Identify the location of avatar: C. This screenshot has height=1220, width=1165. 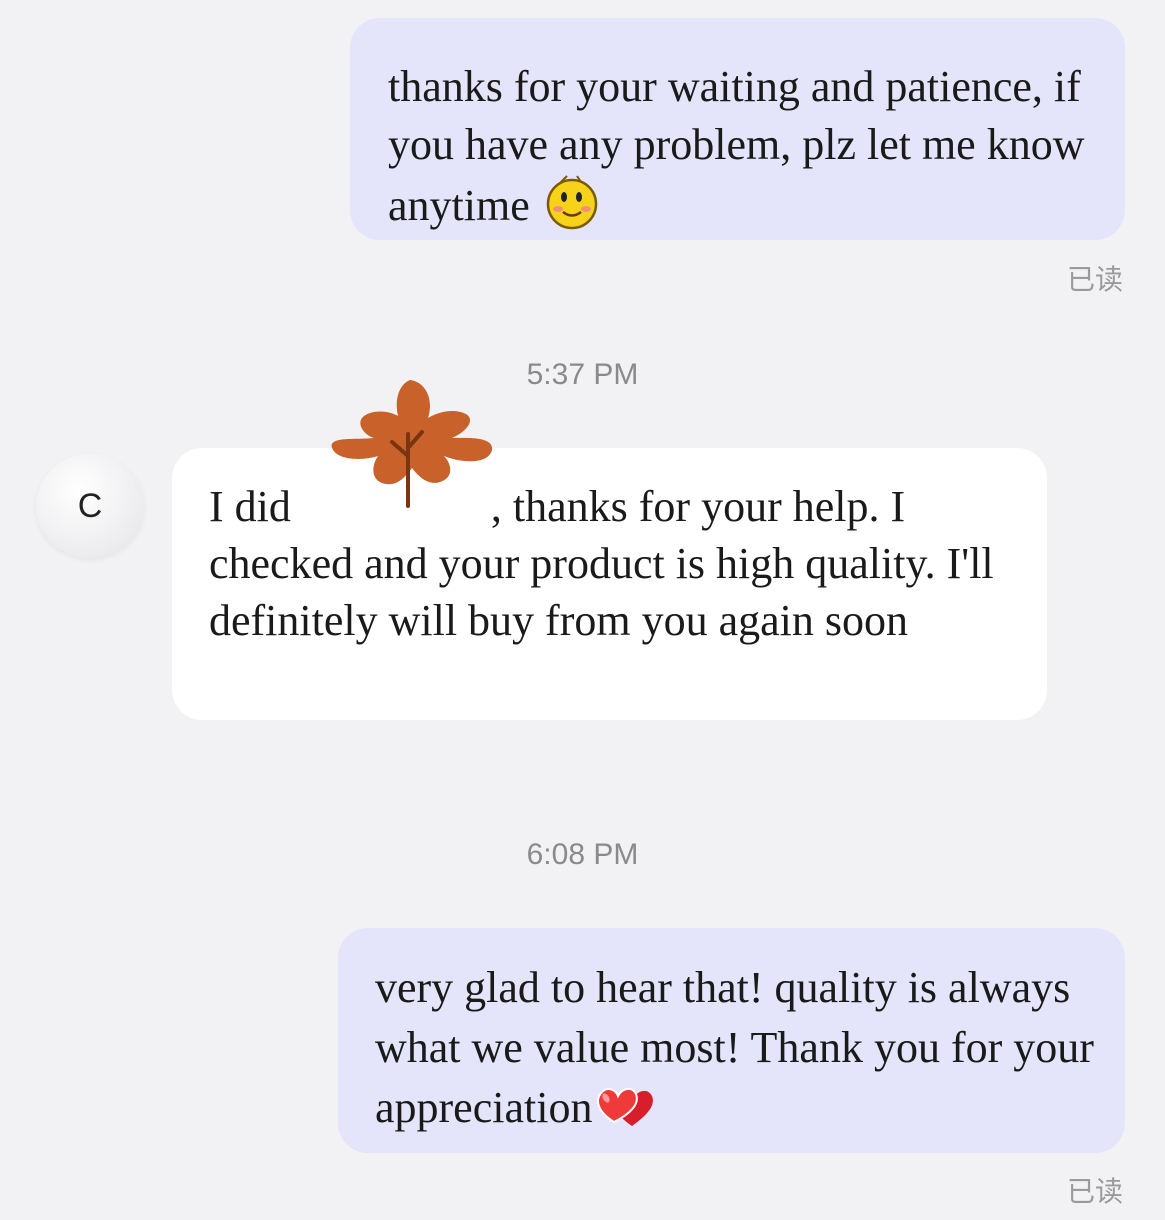
(90, 506).